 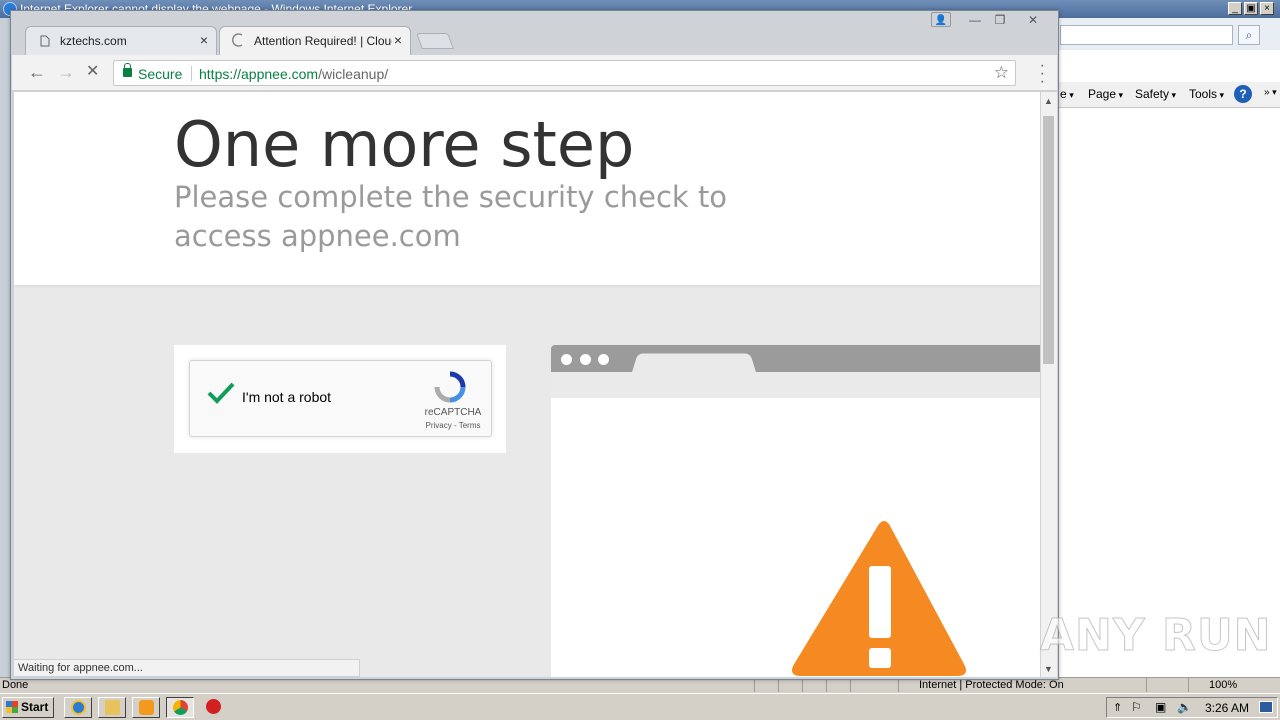 I want to click on page-icon, so click(x=45, y=42).